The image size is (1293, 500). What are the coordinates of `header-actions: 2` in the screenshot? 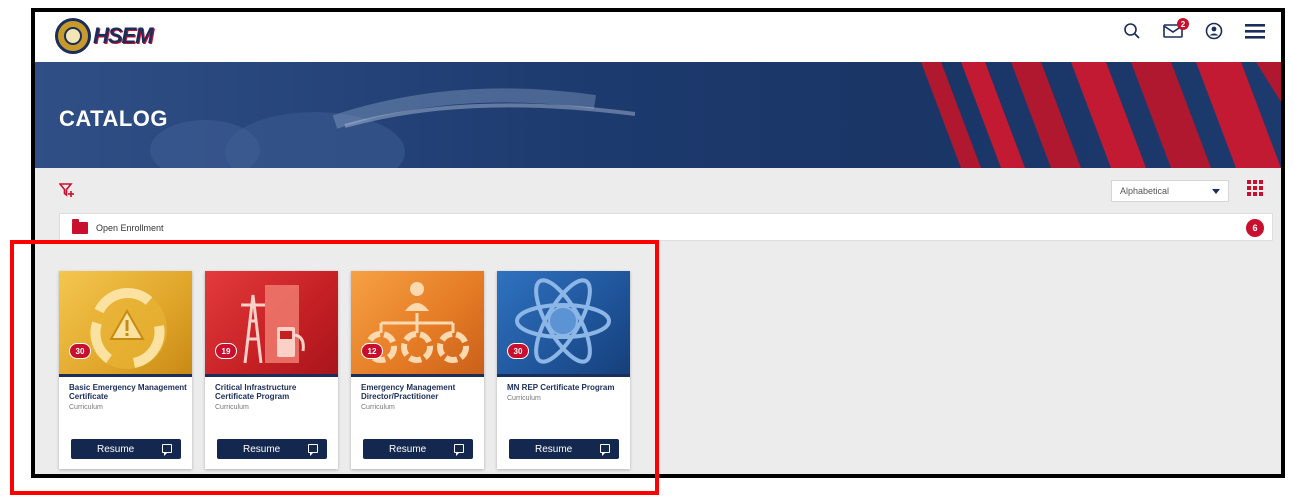 It's located at (1194, 29).